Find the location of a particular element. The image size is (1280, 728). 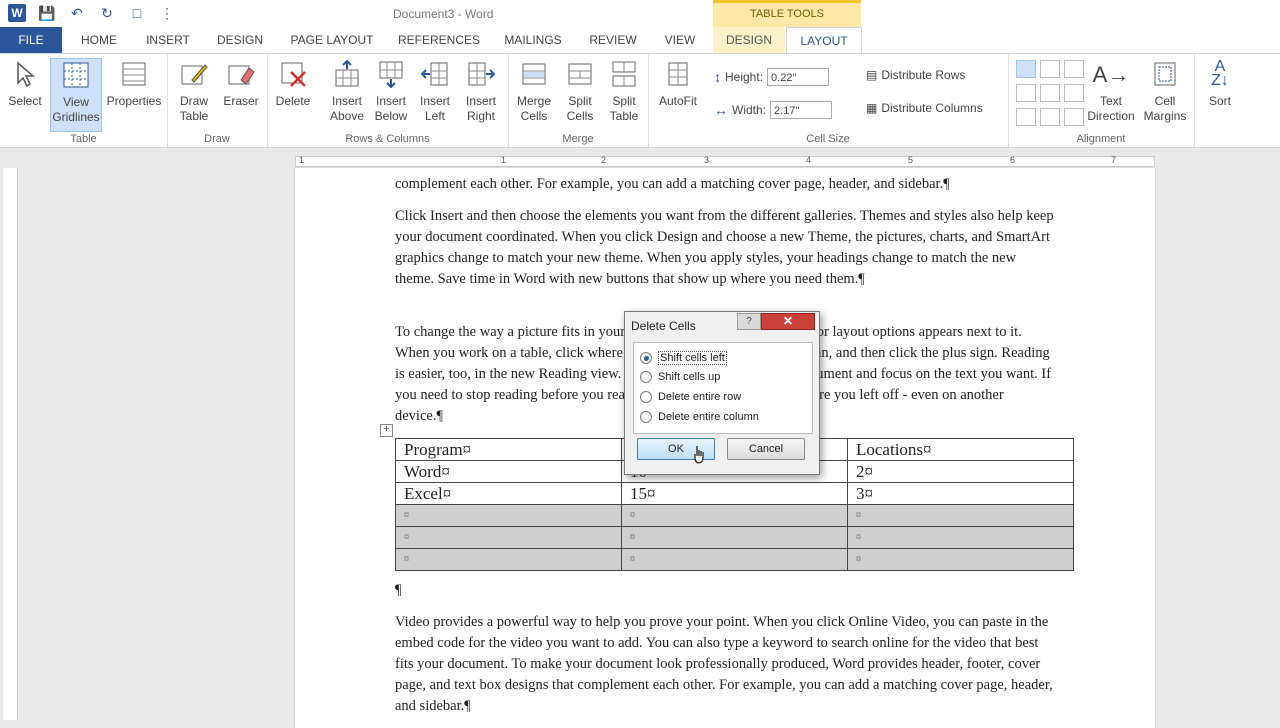

table-cell: Program¤ is located at coordinates (508, 449).